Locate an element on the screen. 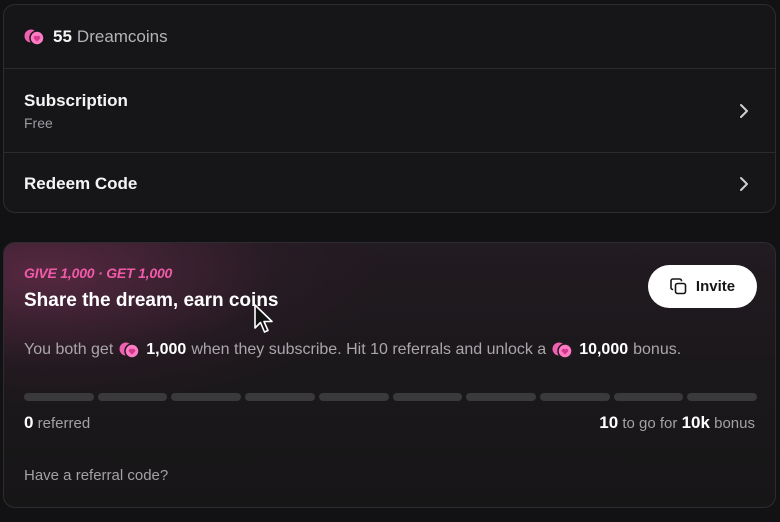  togo-number: 10 is located at coordinates (609, 422).